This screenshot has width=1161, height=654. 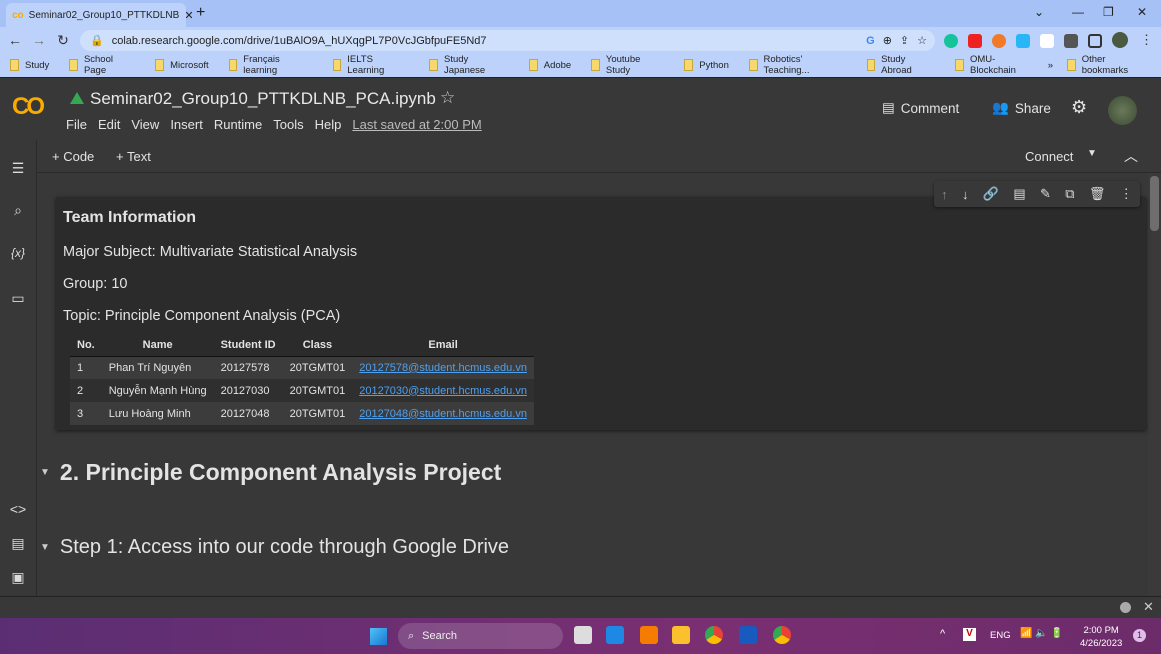 What do you see at coordinates (1078, 12) in the screenshot?
I see `minimize-button: —` at bounding box center [1078, 12].